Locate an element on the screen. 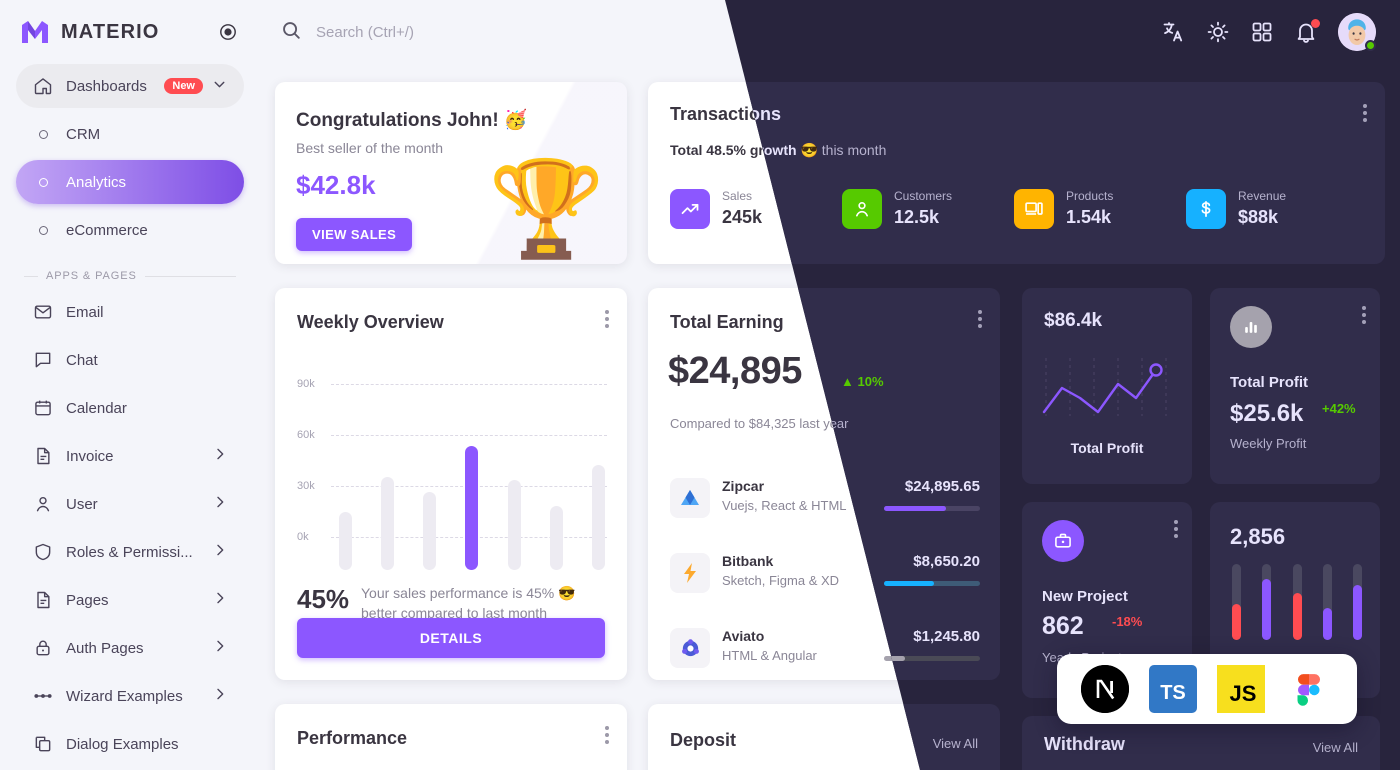  stat-sales: Sales 245k is located at coordinates (756, 208).